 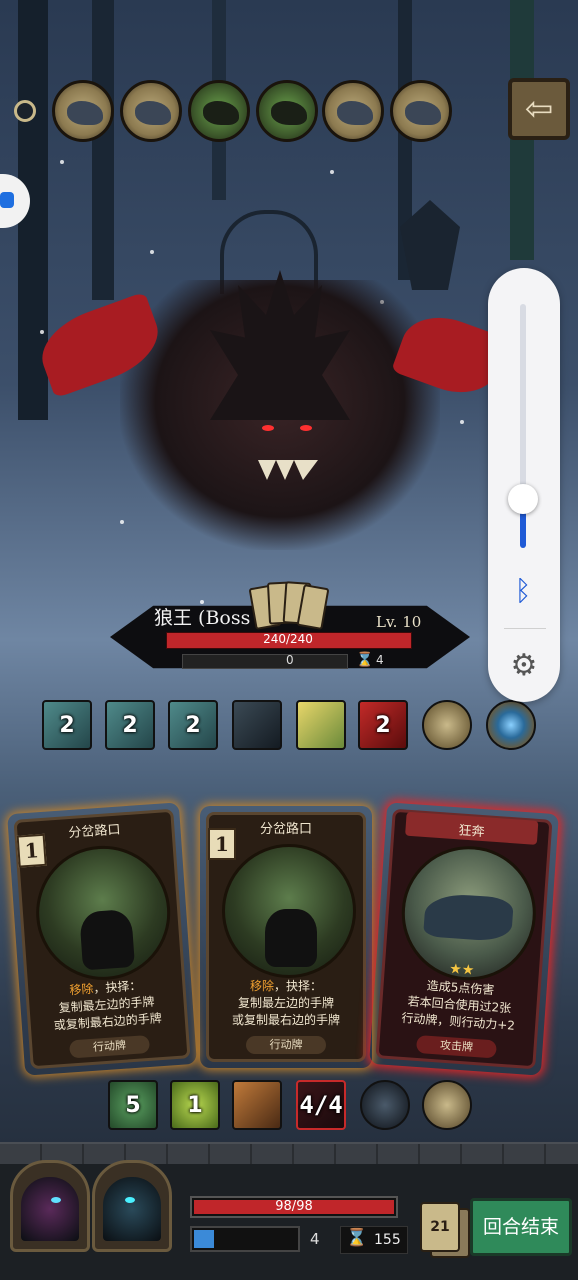 What do you see at coordinates (289, 1154) in the screenshot?
I see `stone-rail` at bounding box center [289, 1154].